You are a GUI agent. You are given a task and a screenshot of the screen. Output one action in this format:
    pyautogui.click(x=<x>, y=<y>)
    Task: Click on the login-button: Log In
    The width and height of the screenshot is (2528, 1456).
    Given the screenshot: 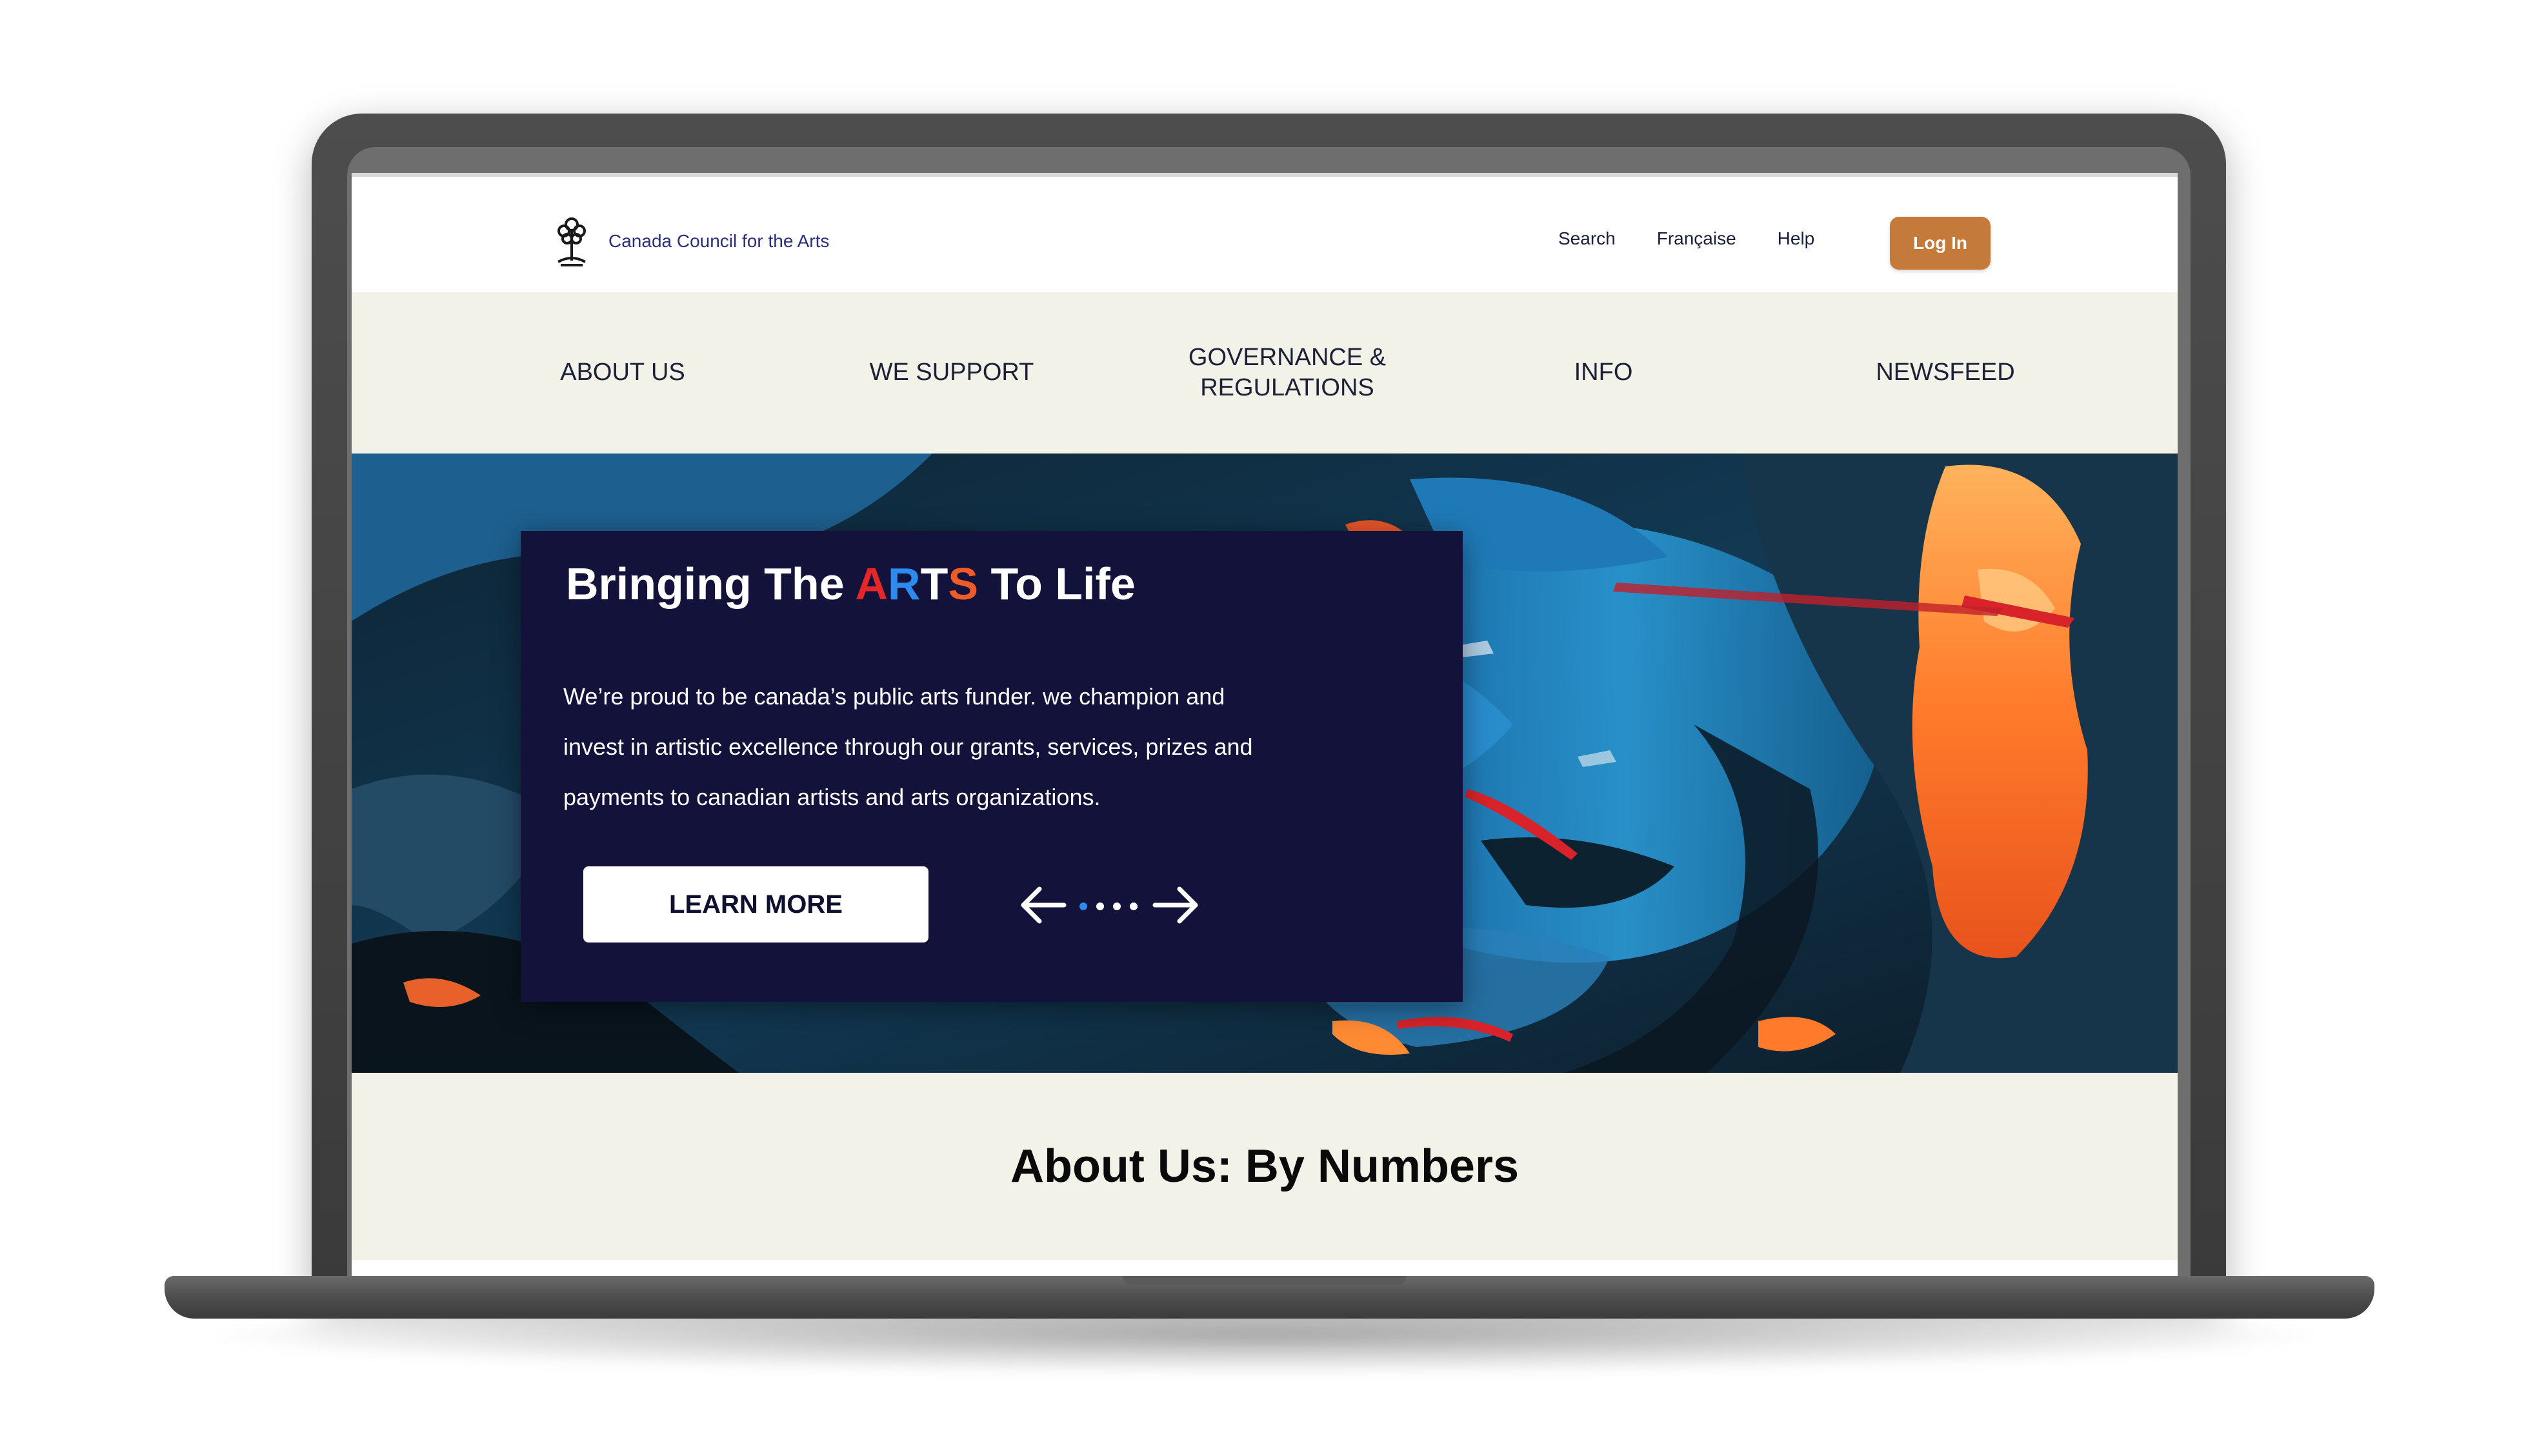 What is the action you would take?
    pyautogui.click(x=1940, y=244)
    